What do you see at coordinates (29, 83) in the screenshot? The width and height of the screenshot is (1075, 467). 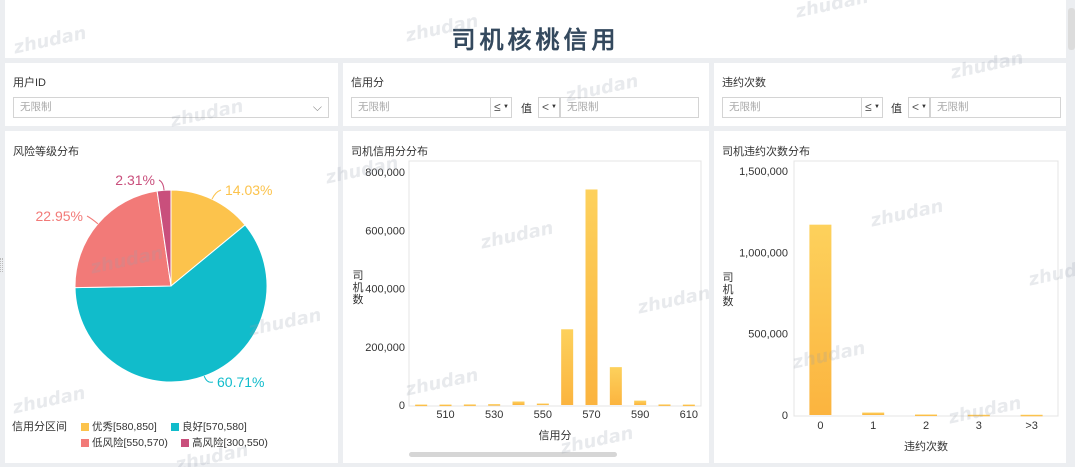 I see `user-id-label: 用户ID` at bounding box center [29, 83].